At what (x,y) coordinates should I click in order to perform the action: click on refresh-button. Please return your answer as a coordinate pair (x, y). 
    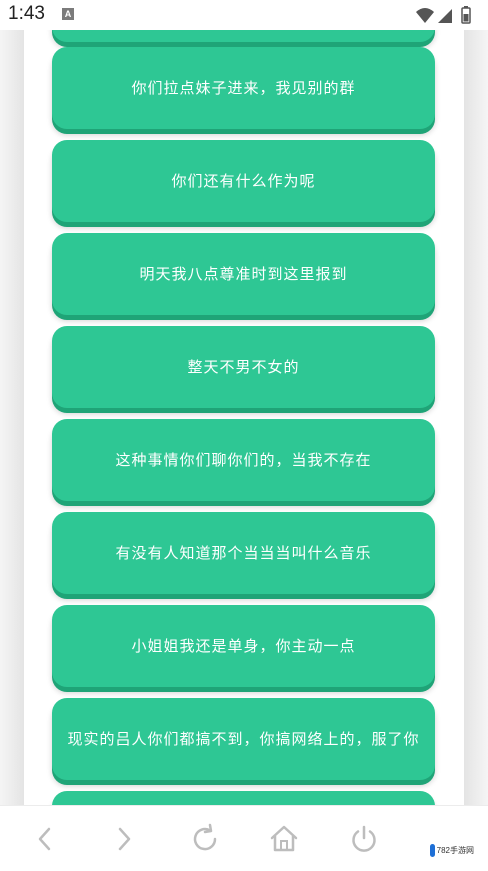
    Looking at the image, I should click on (205, 839).